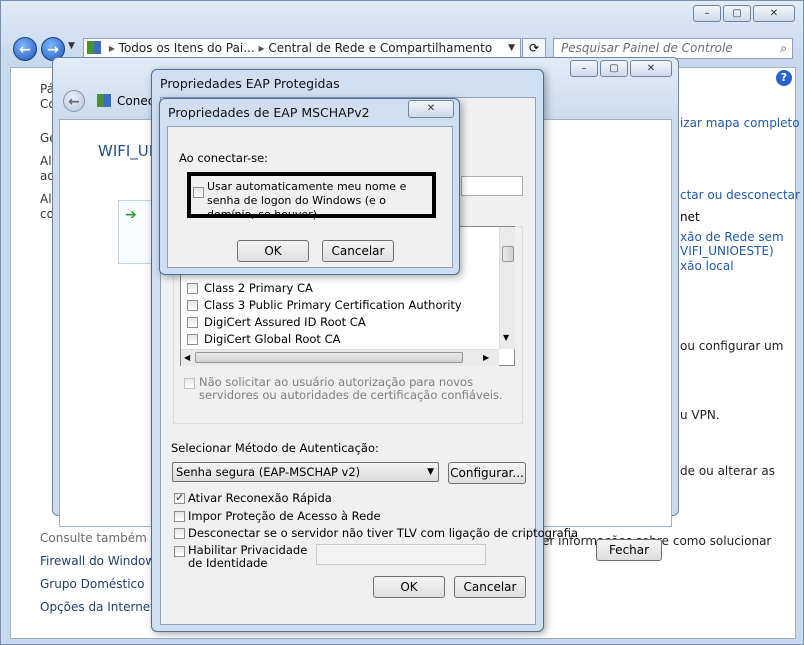 Image resolution: width=804 pixels, height=645 pixels. What do you see at coordinates (486, 357) in the screenshot?
I see `scroll-right-icon: ▶` at bounding box center [486, 357].